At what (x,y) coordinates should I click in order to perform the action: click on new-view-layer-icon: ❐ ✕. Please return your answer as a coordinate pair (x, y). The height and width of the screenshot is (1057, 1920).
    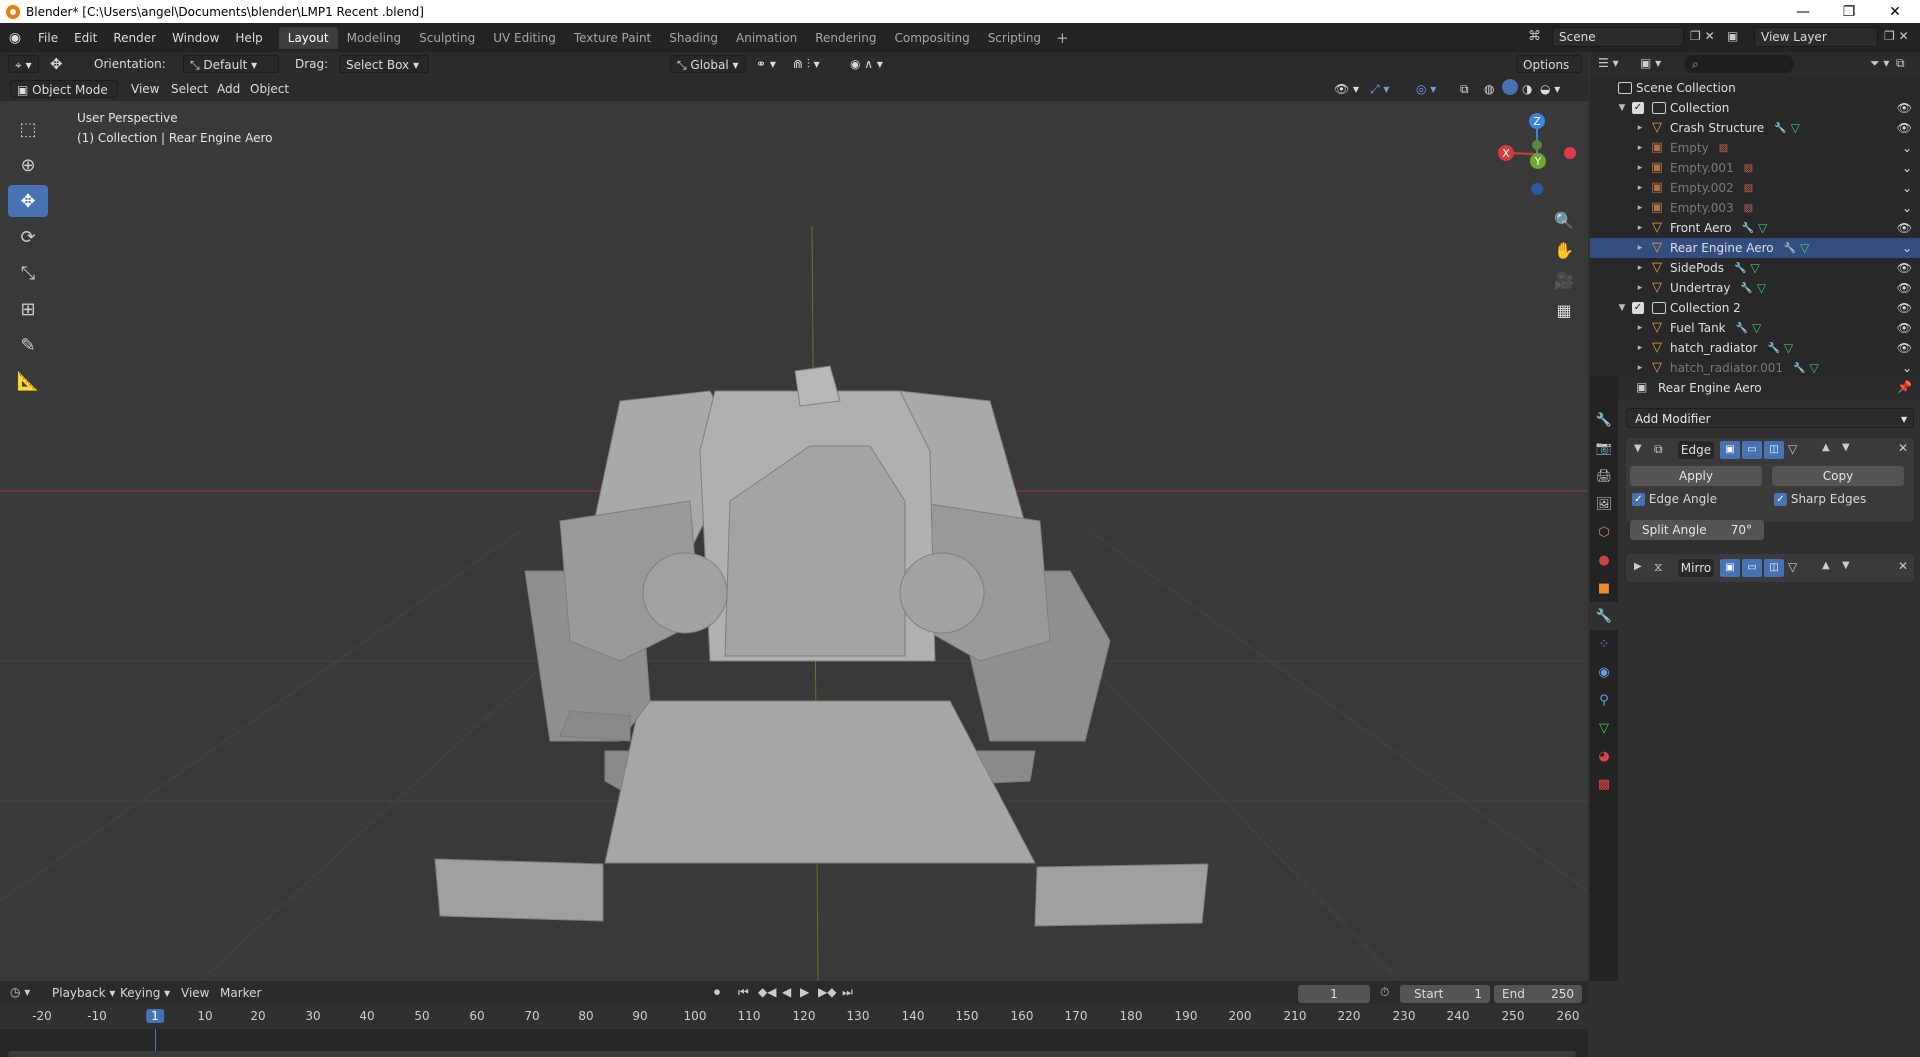
    Looking at the image, I should click on (1896, 36).